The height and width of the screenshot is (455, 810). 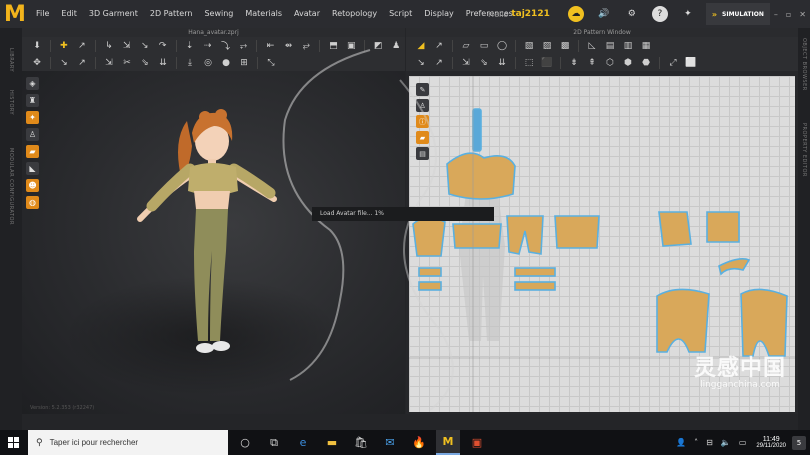 What do you see at coordinates (439, 62) in the screenshot?
I see `free-sewing-2d-icon: ↗` at bounding box center [439, 62].